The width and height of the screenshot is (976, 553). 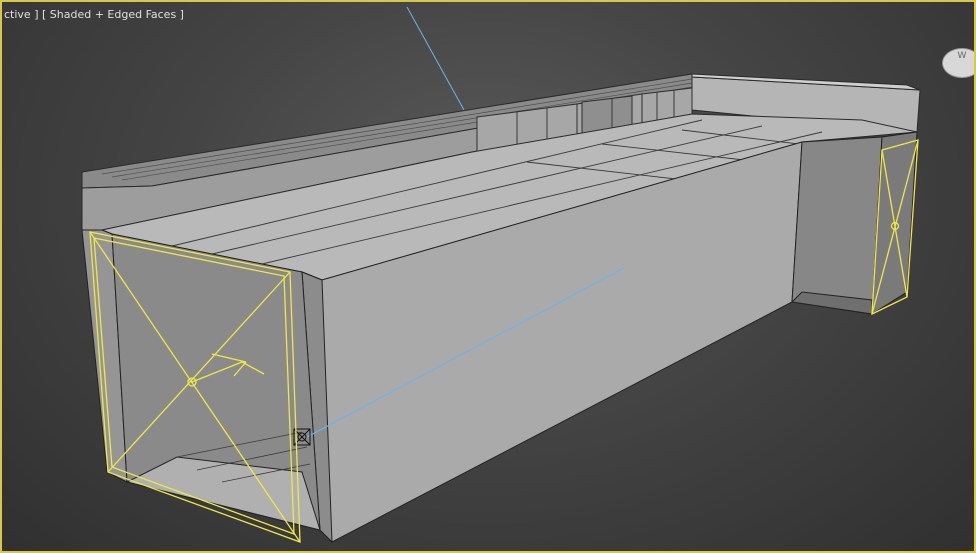 What do you see at coordinates (113, 14) in the screenshot?
I see `viewport-shading-label: [ Shaded + Edged Faces ]` at bounding box center [113, 14].